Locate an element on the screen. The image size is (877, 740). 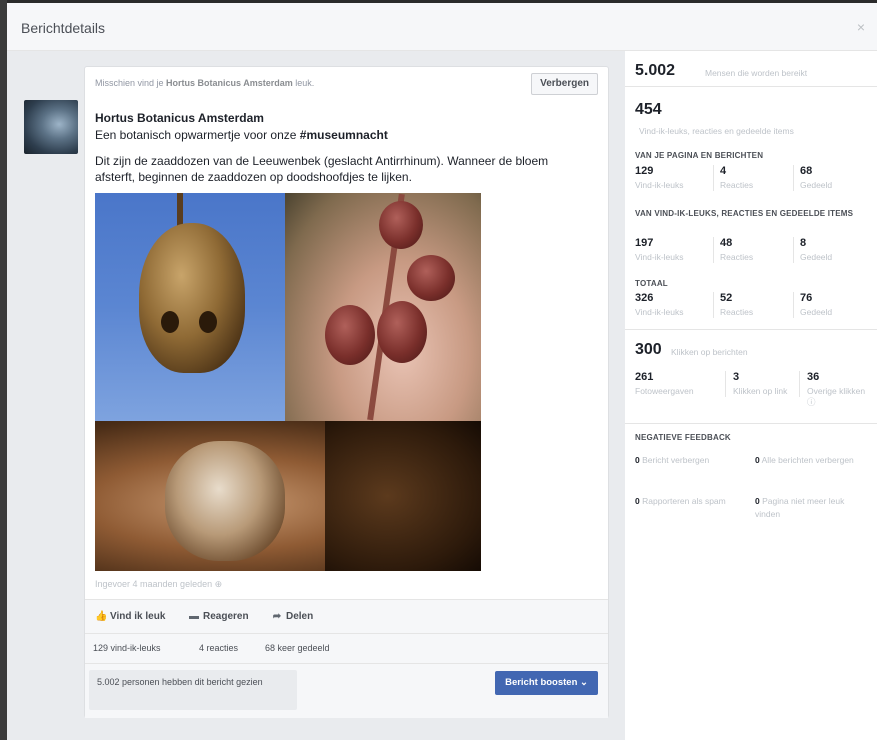
section-page-title: VAN JE PAGINA EN BERICHTEN is located at coordinates (699, 155).